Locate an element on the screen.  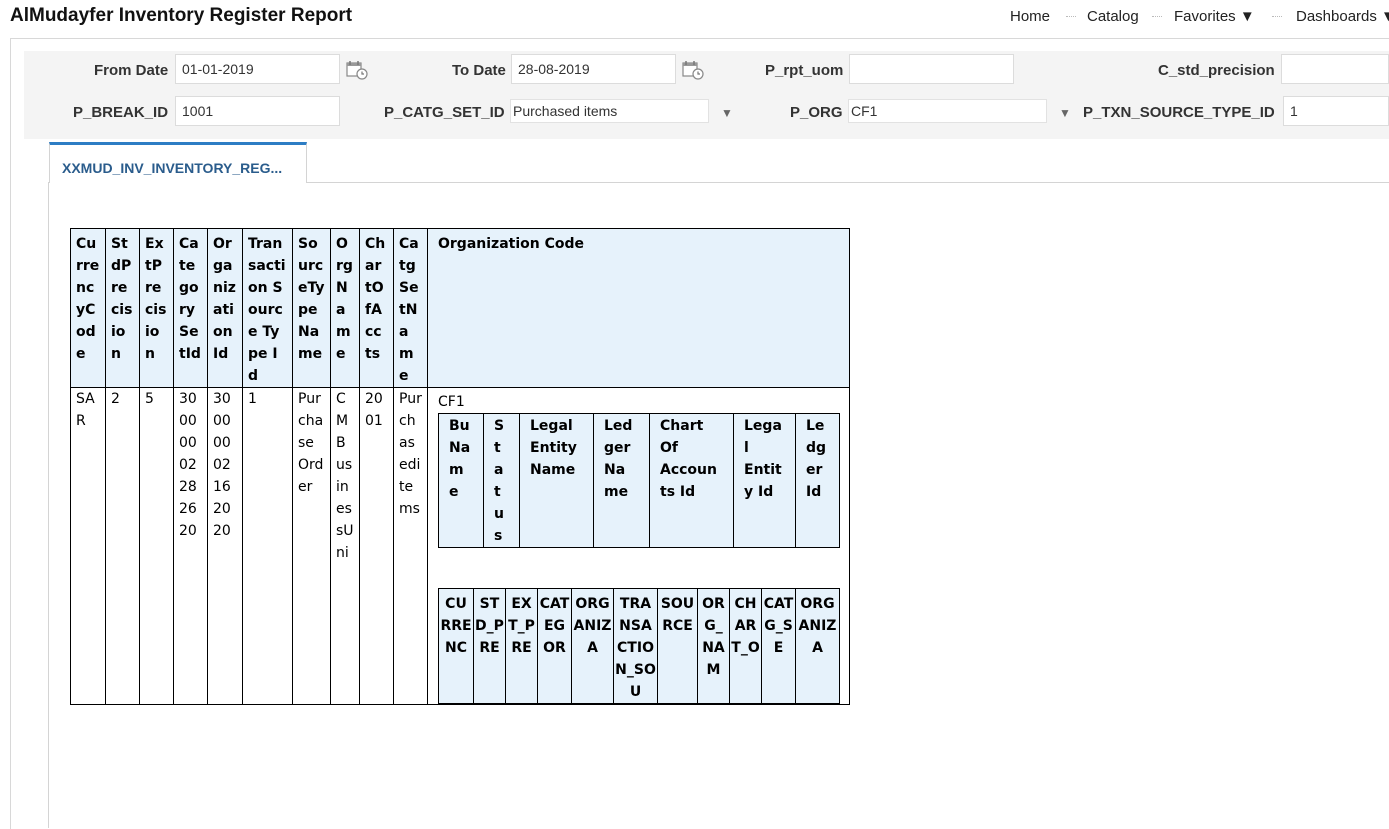
nav-catalog-link: Catalog is located at coordinates (1113, 16).